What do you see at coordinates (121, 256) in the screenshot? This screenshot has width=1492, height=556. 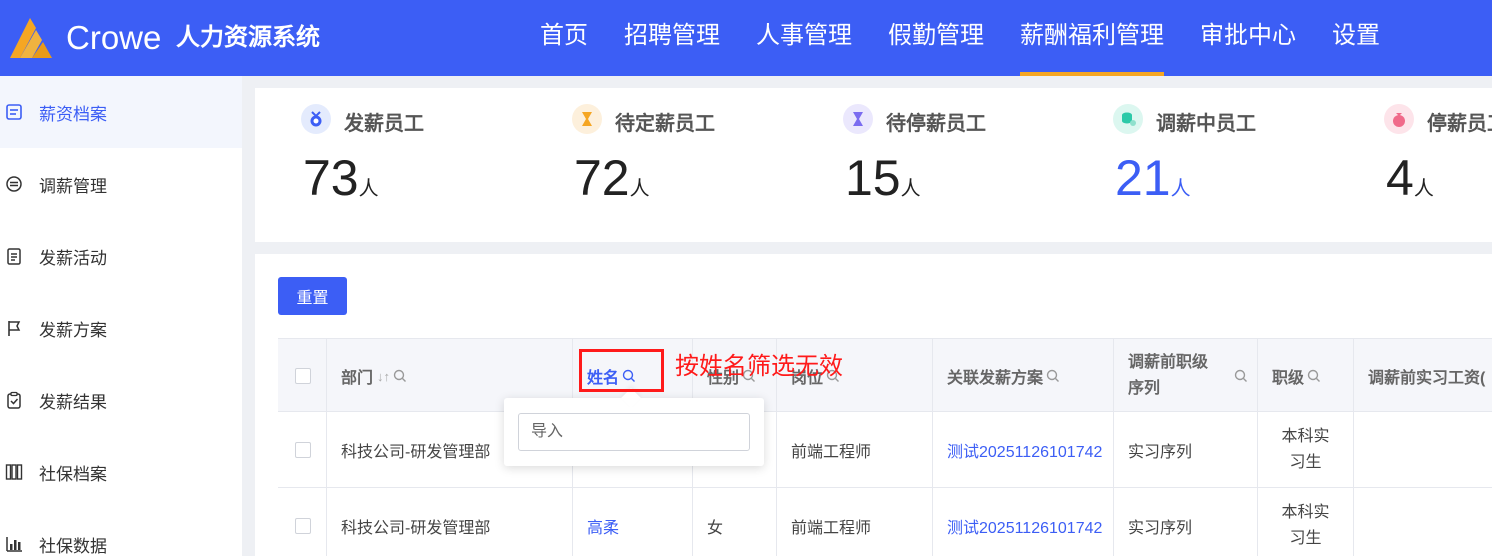 I see `sidebar-item-payroll-activity: 发薪活动` at bounding box center [121, 256].